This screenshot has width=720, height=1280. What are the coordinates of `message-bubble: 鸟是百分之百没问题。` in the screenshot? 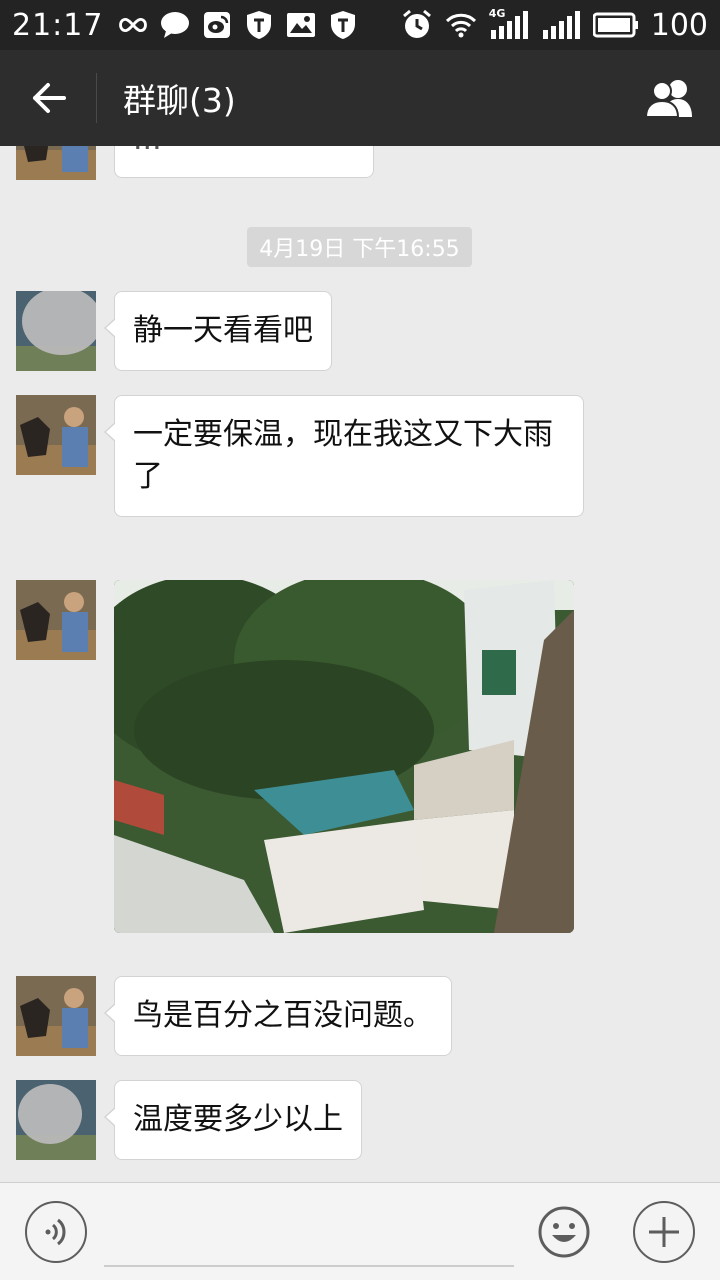 It's located at (278, 1016).